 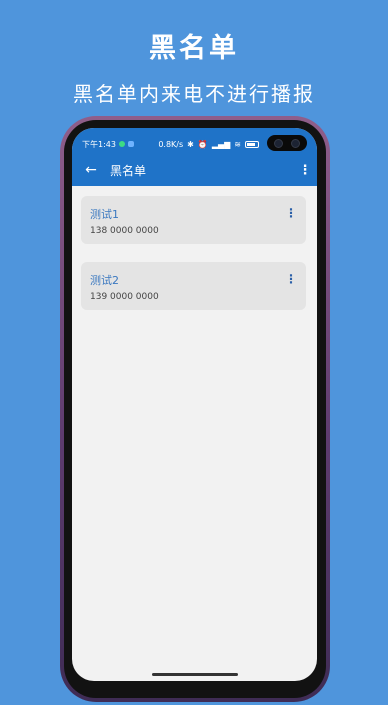 What do you see at coordinates (195, 674) in the screenshot?
I see `home-indicator` at bounding box center [195, 674].